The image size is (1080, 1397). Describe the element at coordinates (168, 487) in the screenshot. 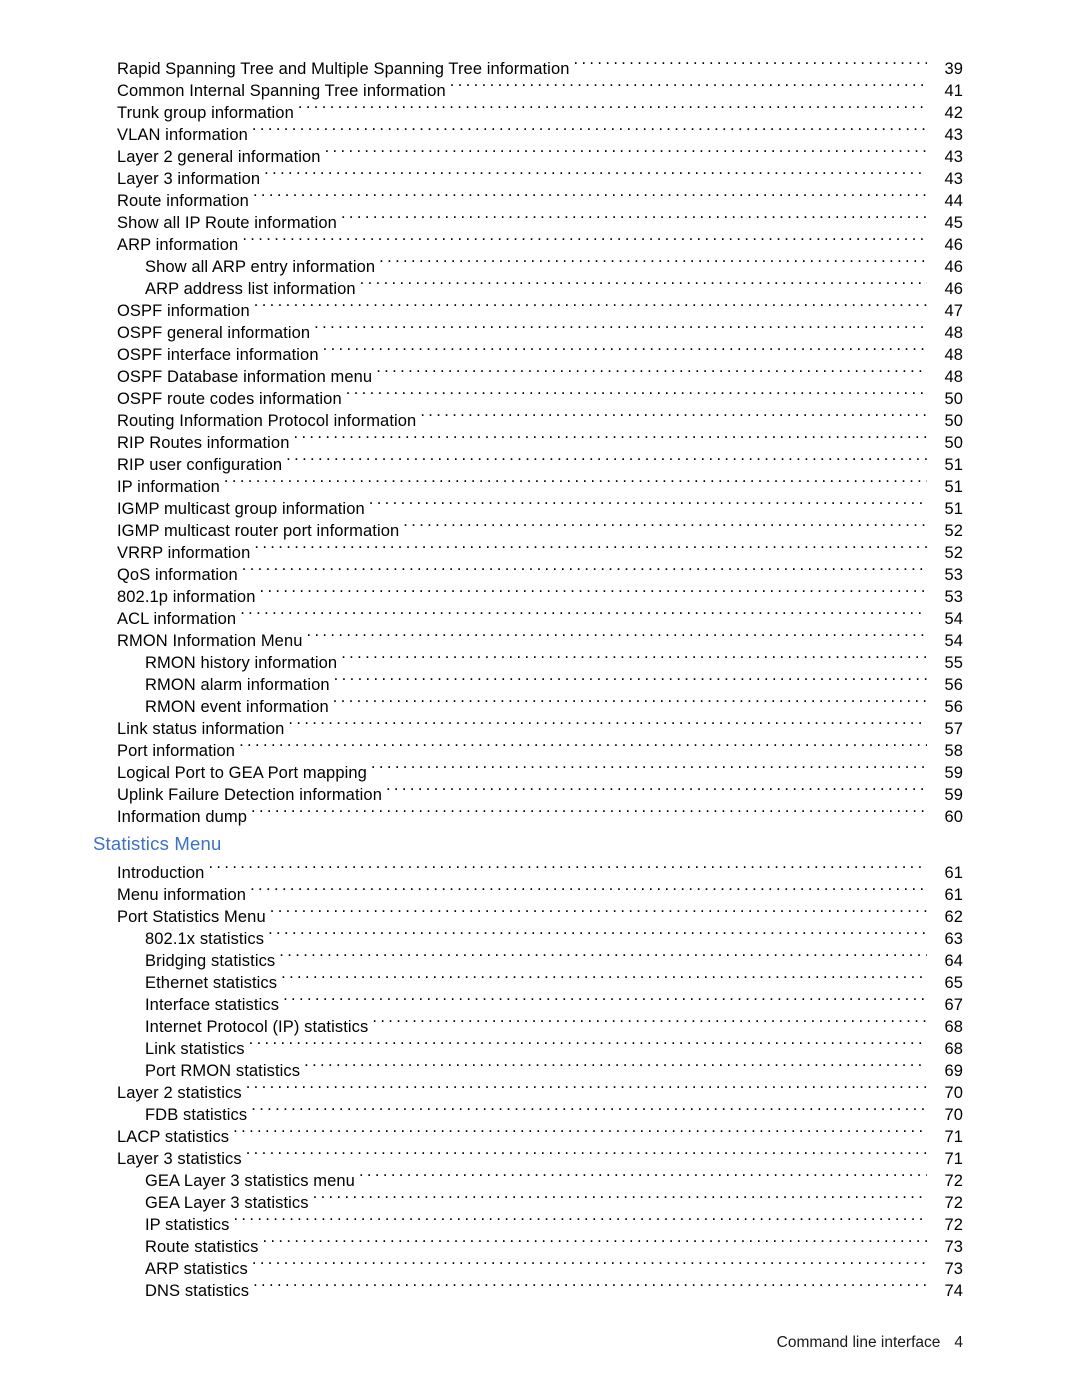

I see `toc-entry-title: IP information` at that location.